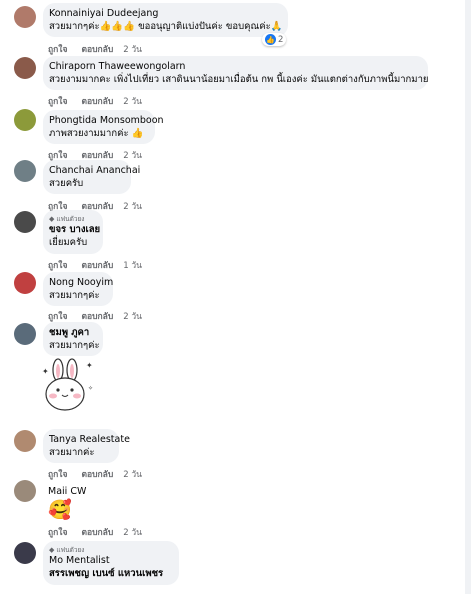  I want to click on comment-text: เยี่ยมครับ, so click(68, 242).